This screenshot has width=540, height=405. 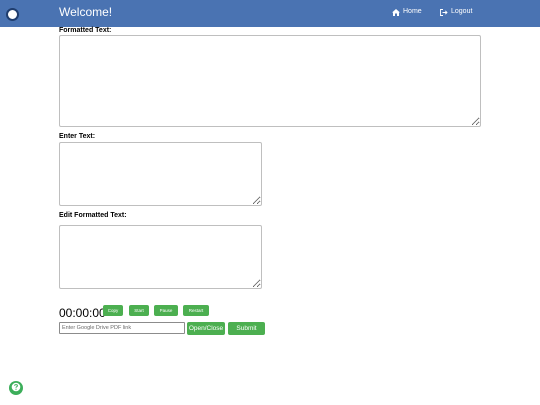 What do you see at coordinates (396, 12) in the screenshot?
I see `home-icon` at bounding box center [396, 12].